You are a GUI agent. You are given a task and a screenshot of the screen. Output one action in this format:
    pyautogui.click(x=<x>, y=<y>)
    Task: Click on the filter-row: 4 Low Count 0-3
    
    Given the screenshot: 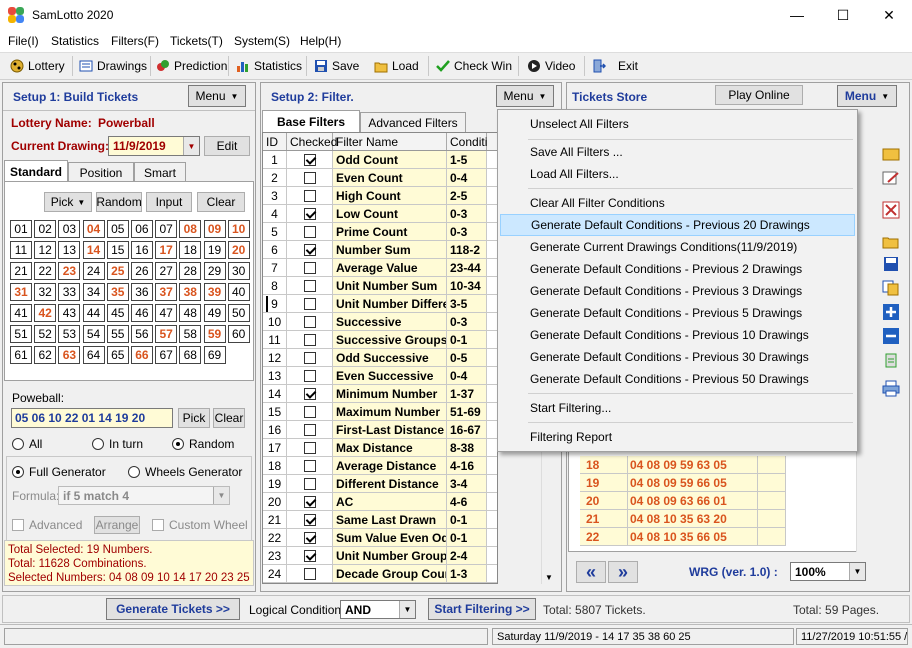 What is the action you would take?
    pyautogui.click(x=380, y=214)
    